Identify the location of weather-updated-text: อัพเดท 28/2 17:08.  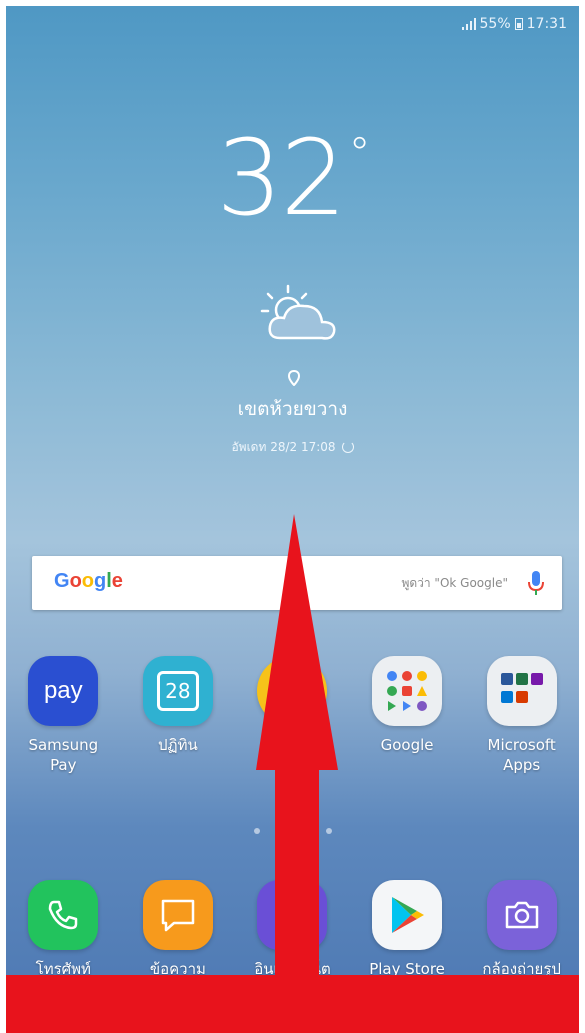
(283, 447).